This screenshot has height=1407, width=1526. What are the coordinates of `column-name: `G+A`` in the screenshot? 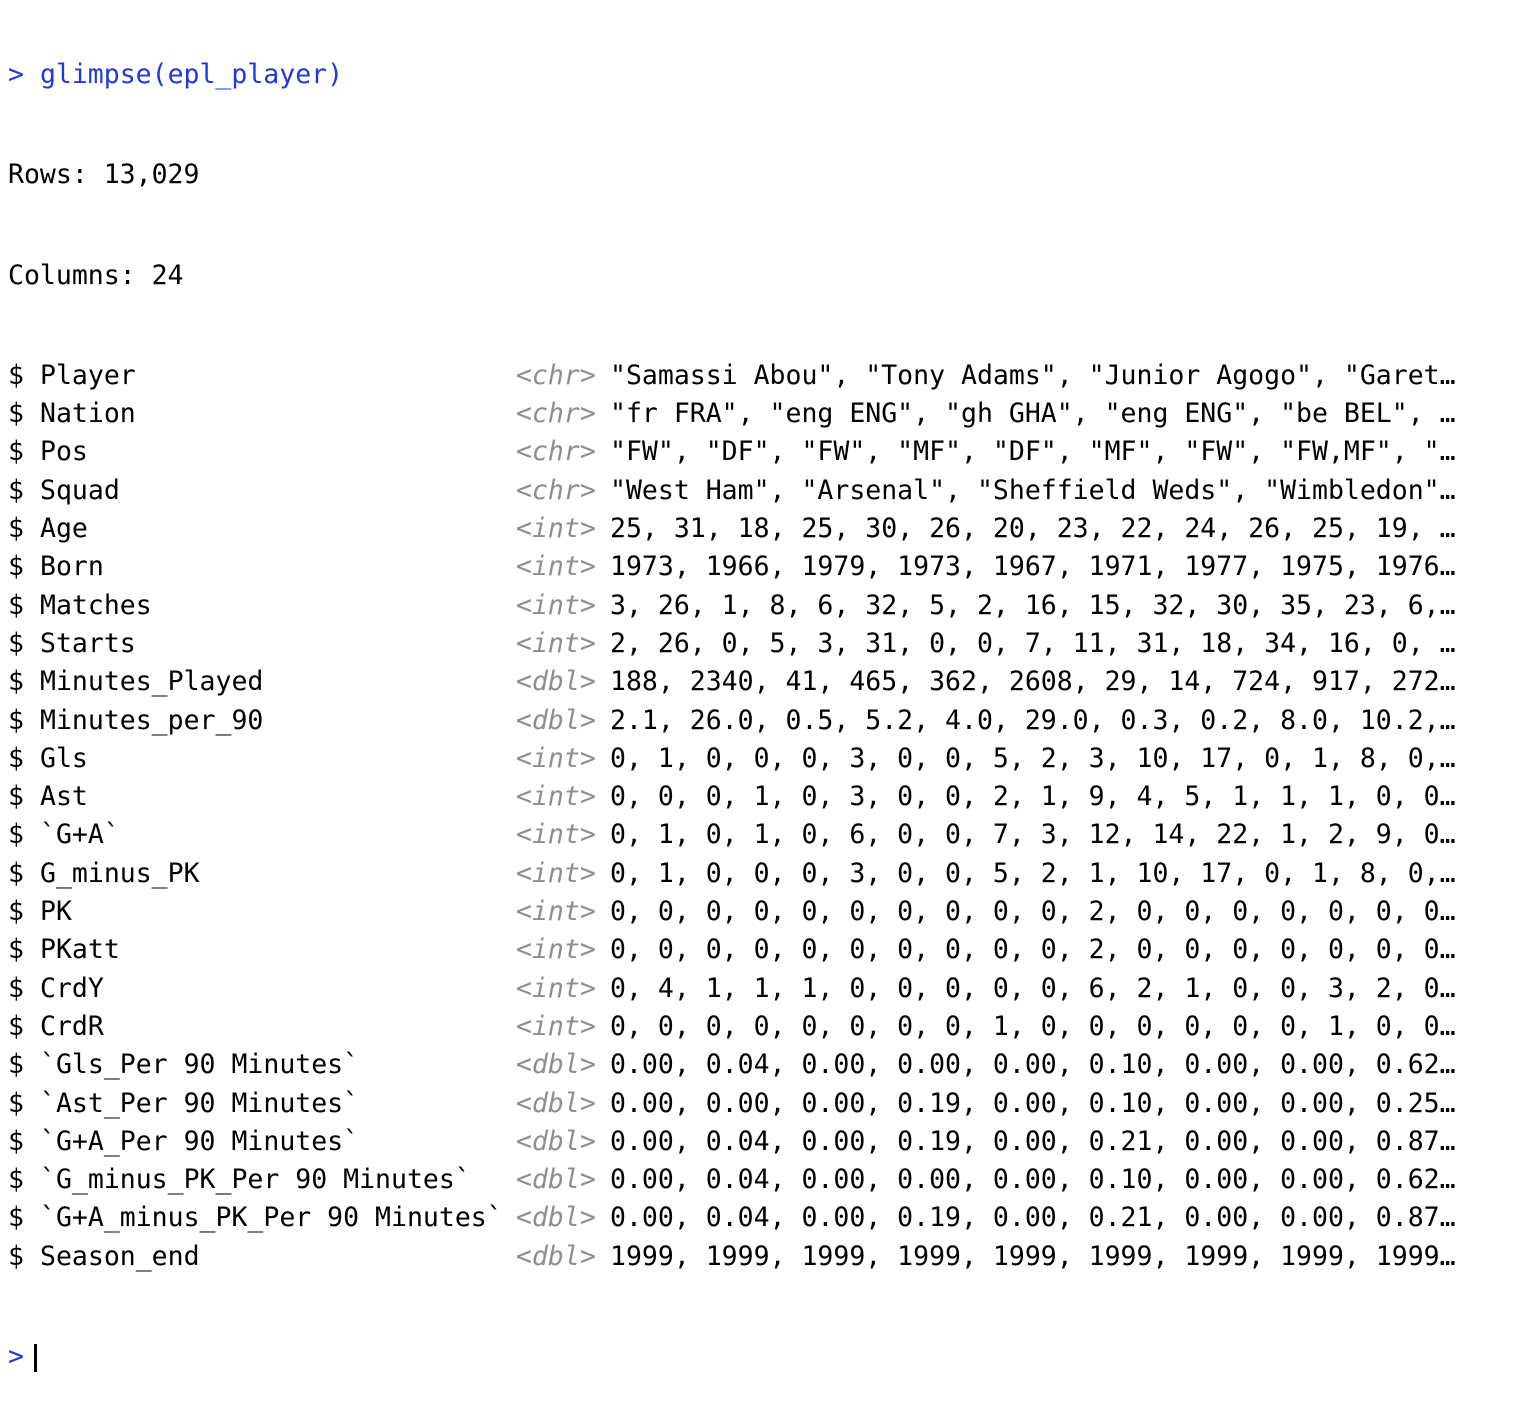 It's located at (80, 835).